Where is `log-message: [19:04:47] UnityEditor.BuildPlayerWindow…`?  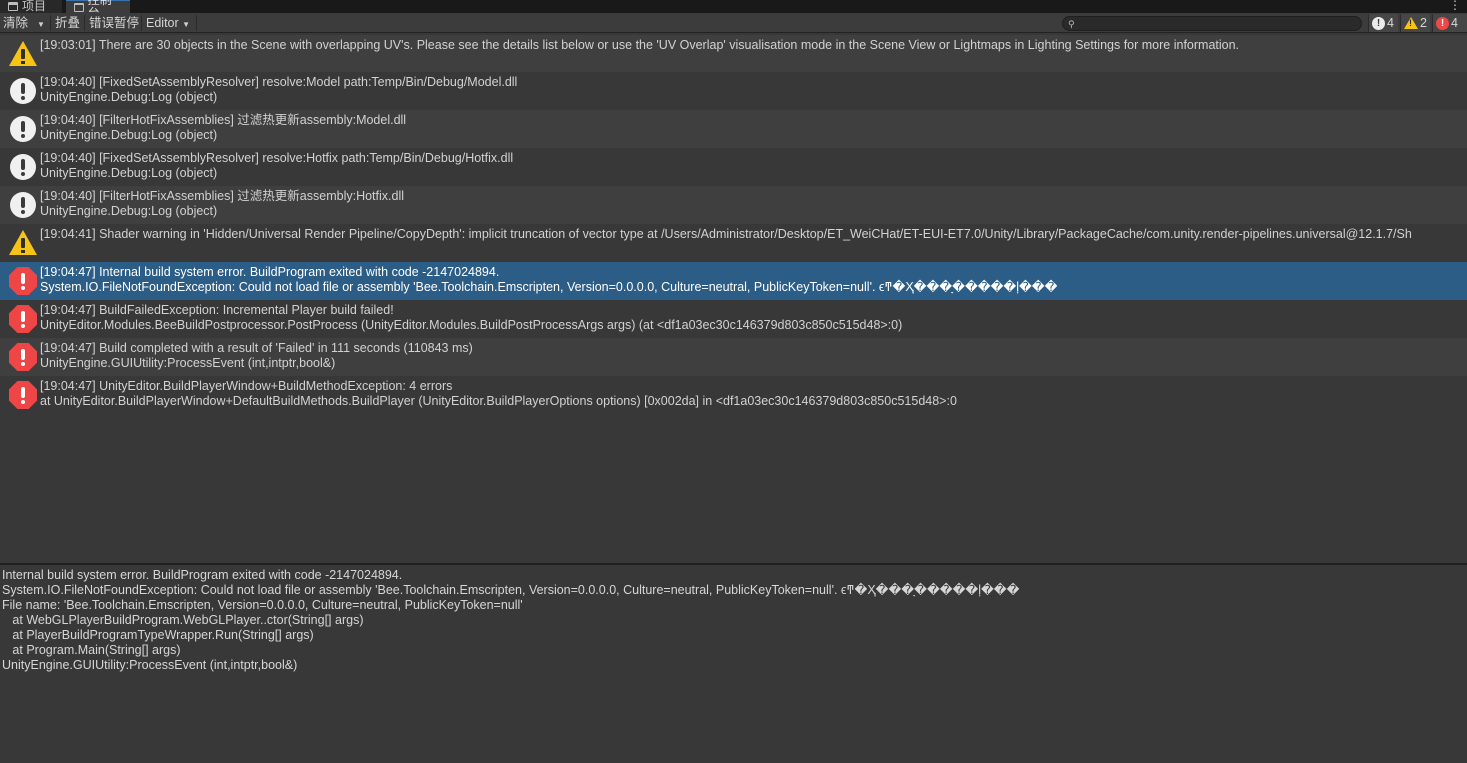
log-message: [19:04:47] UnityEditor.BuildPlayerWindow… is located at coordinates (246, 386).